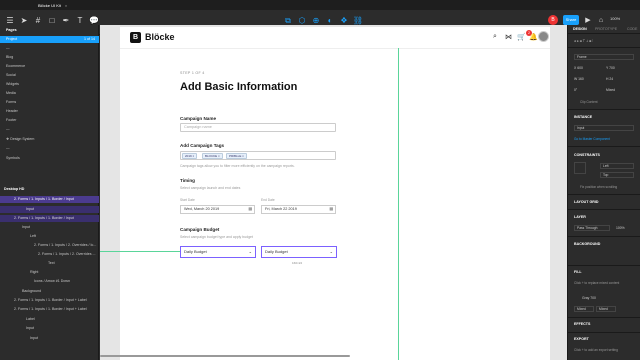  I want to click on layer-row: Label, so click(49, 319).